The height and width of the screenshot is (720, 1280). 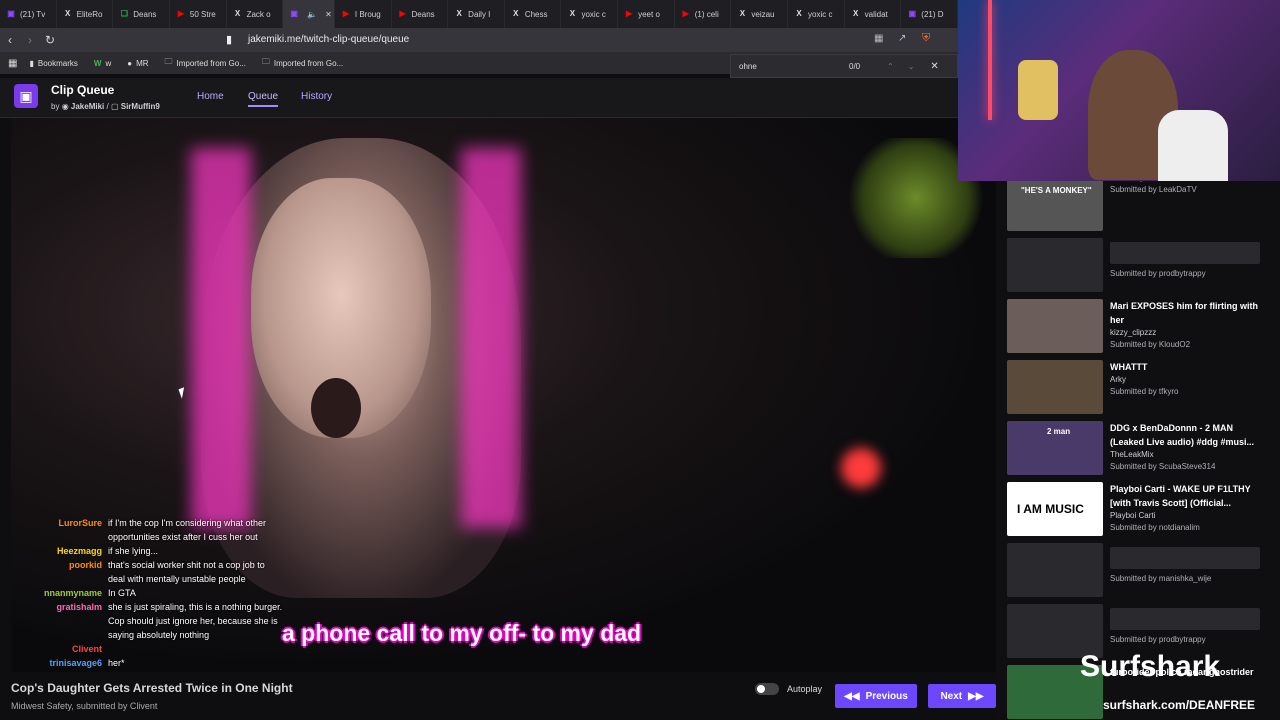 What do you see at coordinates (649, 14) in the screenshot?
I see `tab-label: yeet o` at bounding box center [649, 14].